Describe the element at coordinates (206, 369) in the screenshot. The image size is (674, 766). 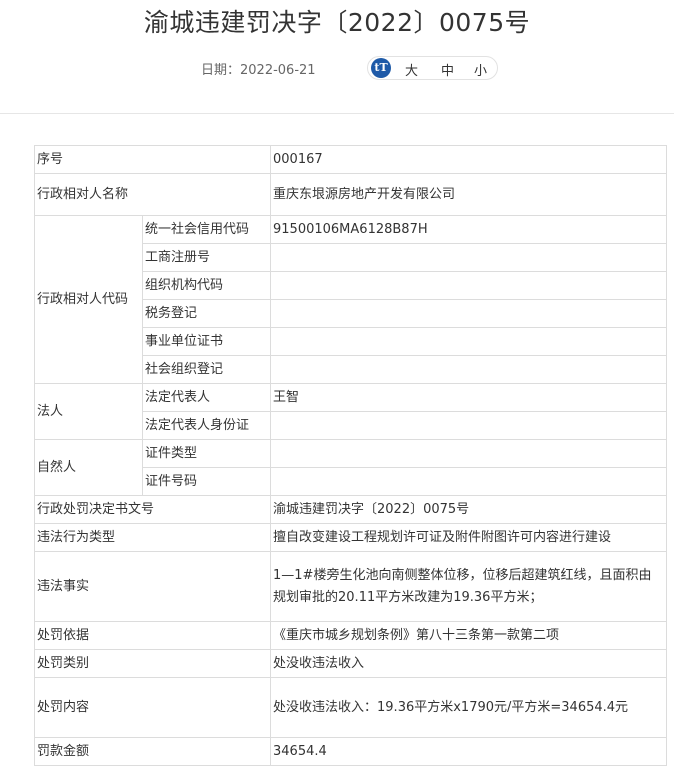
I see `social-org-label: 社会组织登记` at that location.